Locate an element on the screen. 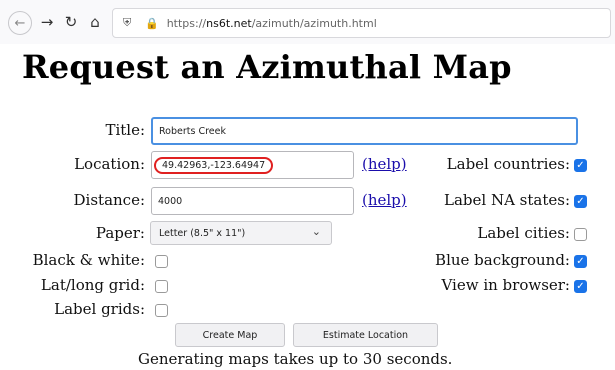  label-countries-checkbox: ✓ is located at coordinates (580, 165).